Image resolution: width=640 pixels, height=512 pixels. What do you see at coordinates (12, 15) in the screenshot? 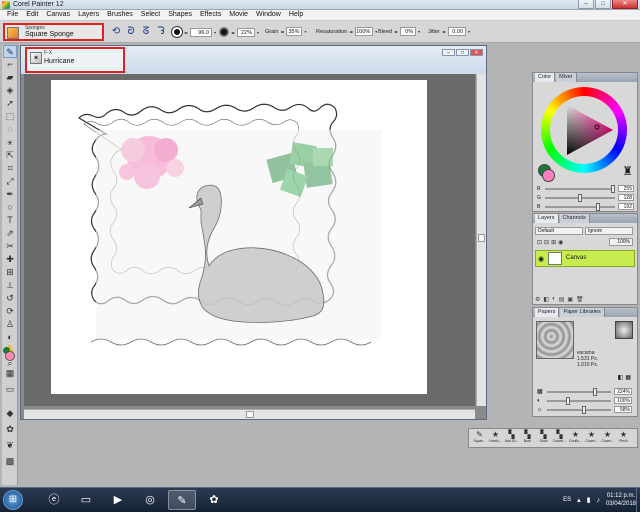
I see `menu-file: File` at bounding box center [12, 15].